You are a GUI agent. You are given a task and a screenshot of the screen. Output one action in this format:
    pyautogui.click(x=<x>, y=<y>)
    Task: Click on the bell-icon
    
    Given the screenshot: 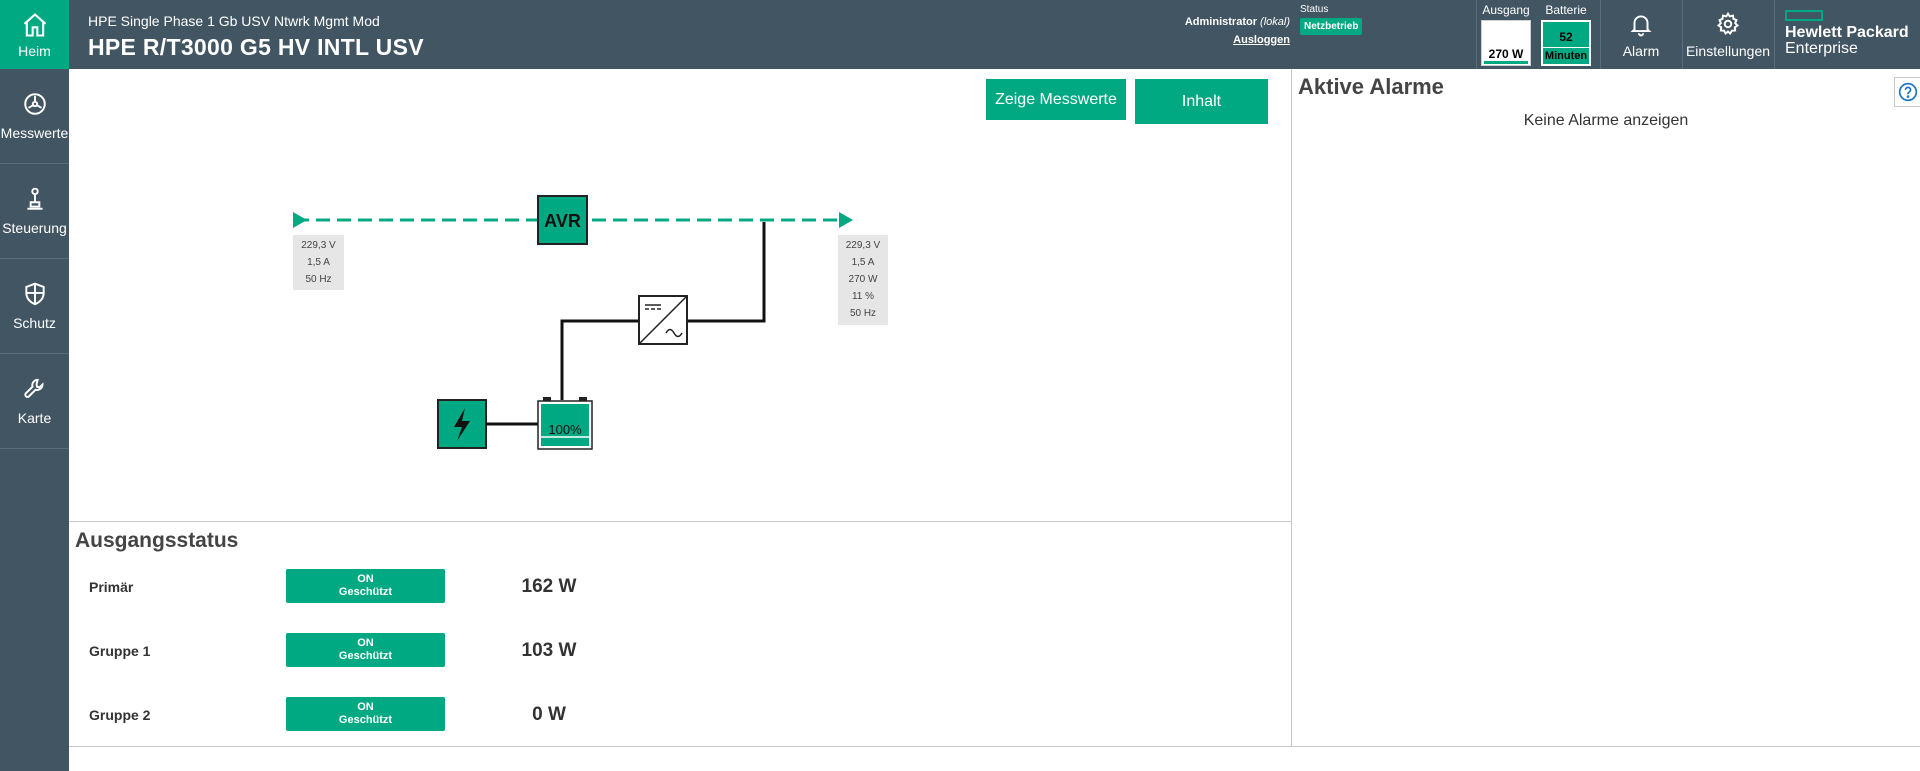 What is the action you would take?
    pyautogui.click(x=1641, y=25)
    